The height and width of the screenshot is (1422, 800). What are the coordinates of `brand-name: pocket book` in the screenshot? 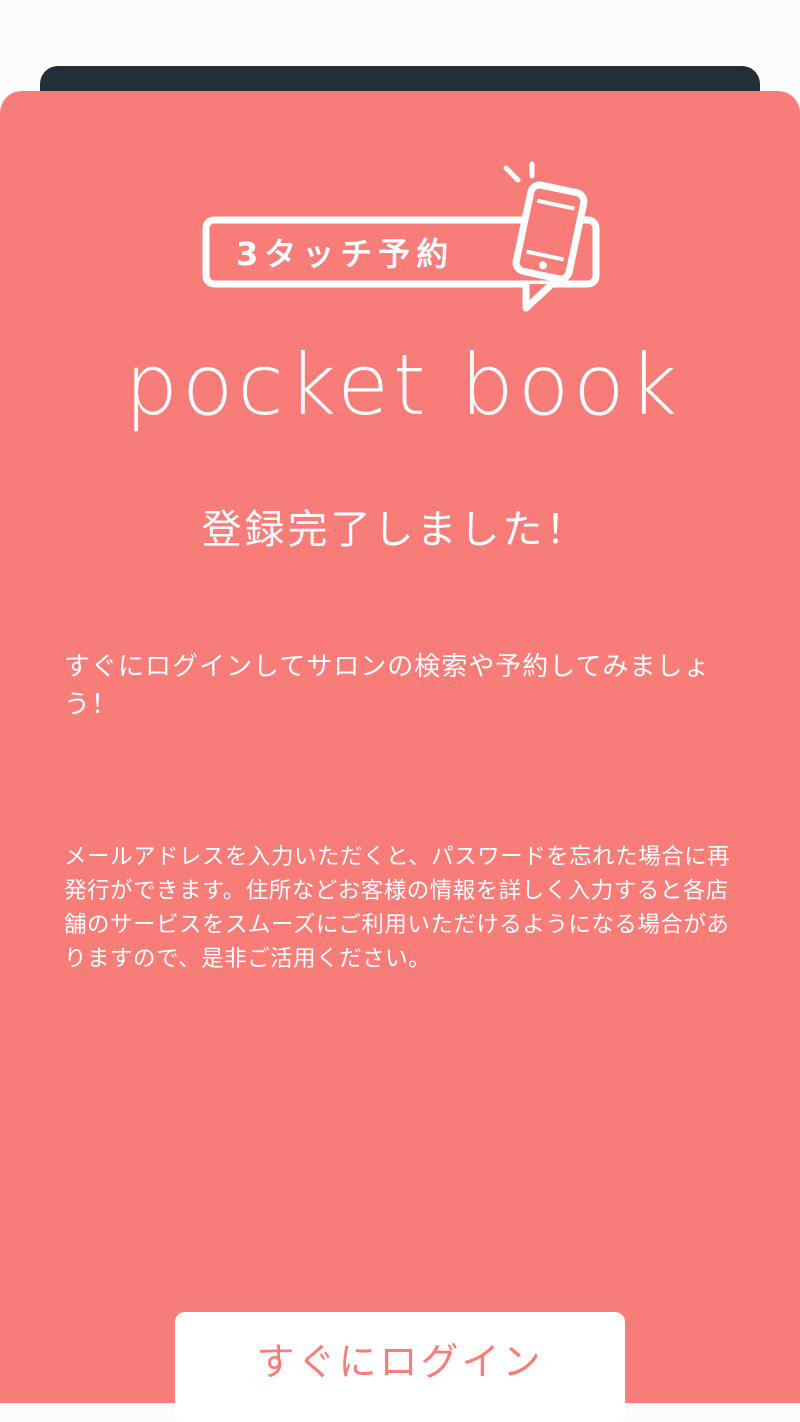 It's located at (403, 385).